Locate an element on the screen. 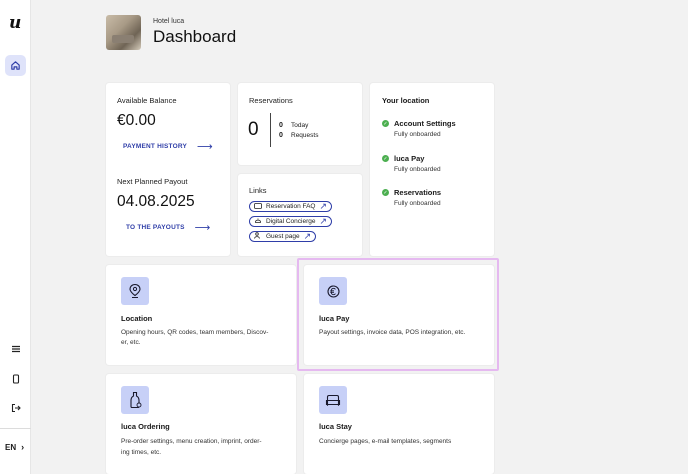 Image resolution: width=688 pixels, height=474 pixels. requests-label: Requests is located at coordinates (305, 135).